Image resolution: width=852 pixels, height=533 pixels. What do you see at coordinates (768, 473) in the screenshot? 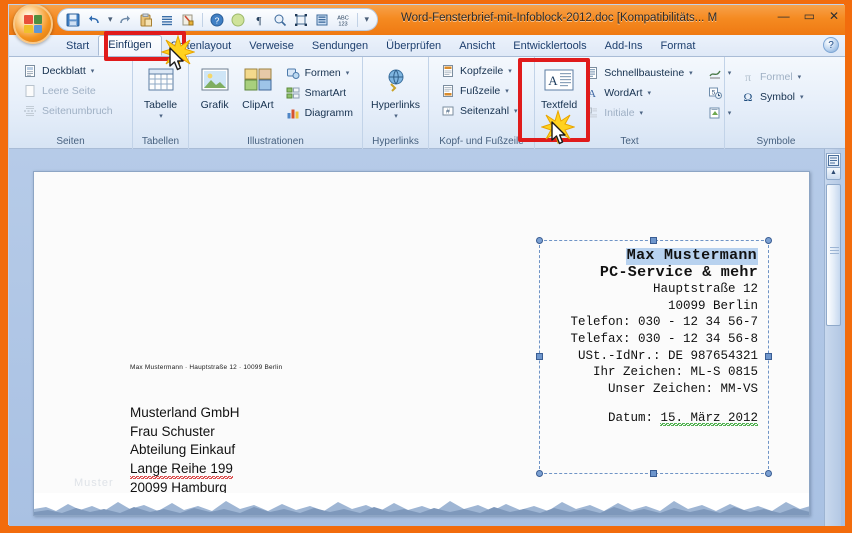
I see `resize-handle-br` at bounding box center [768, 473].